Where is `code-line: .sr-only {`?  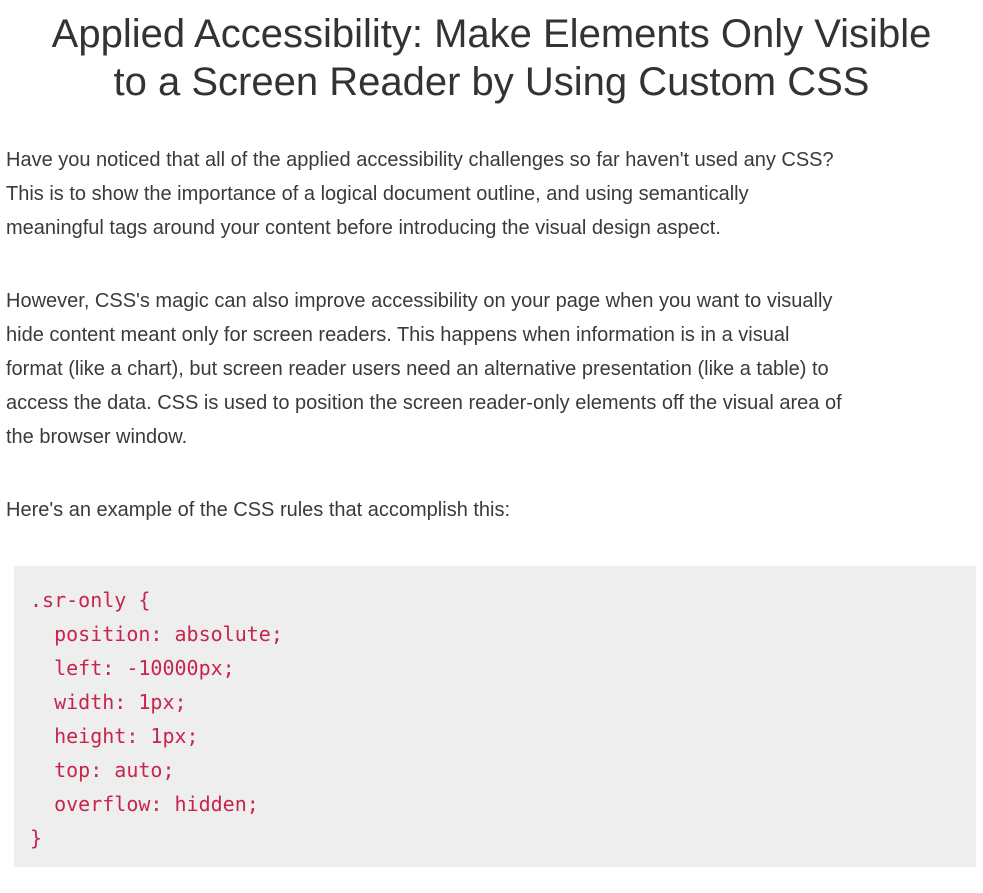 code-line: .sr-only { is located at coordinates (90, 600).